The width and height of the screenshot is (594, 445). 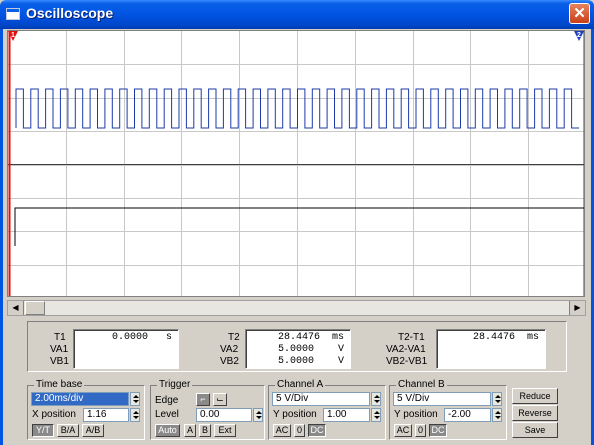 What do you see at coordinates (317, 430) in the screenshot?
I see `channel-a-dc-button: DC` at bounding box center [317, 430].